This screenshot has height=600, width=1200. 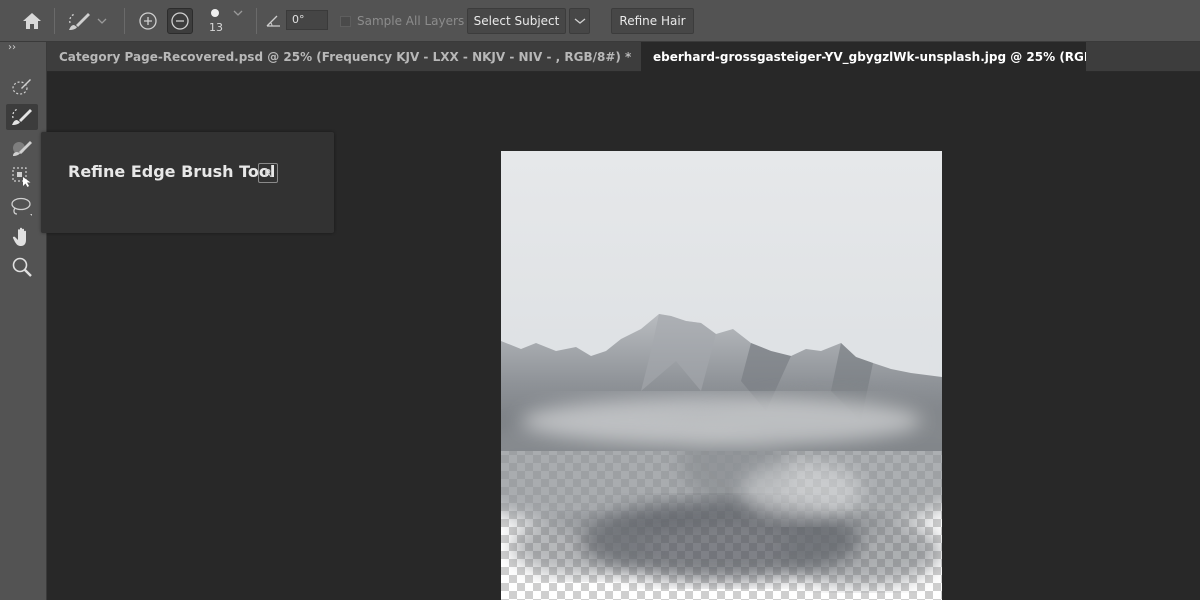 I want to click on brush-size-value: 13, so click(x=216, y=27).